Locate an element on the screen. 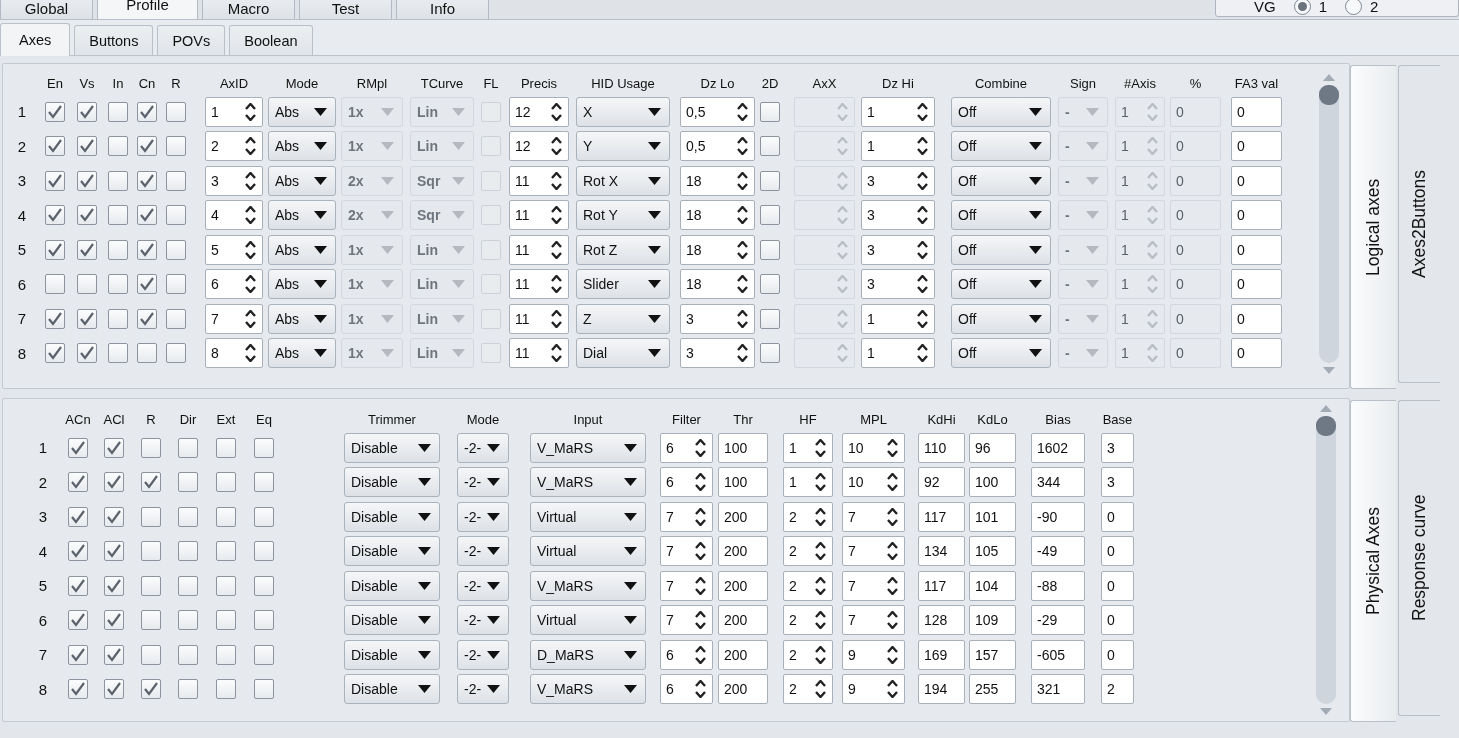  dropdown: D_MaRS is located at coordinates (588, 654).